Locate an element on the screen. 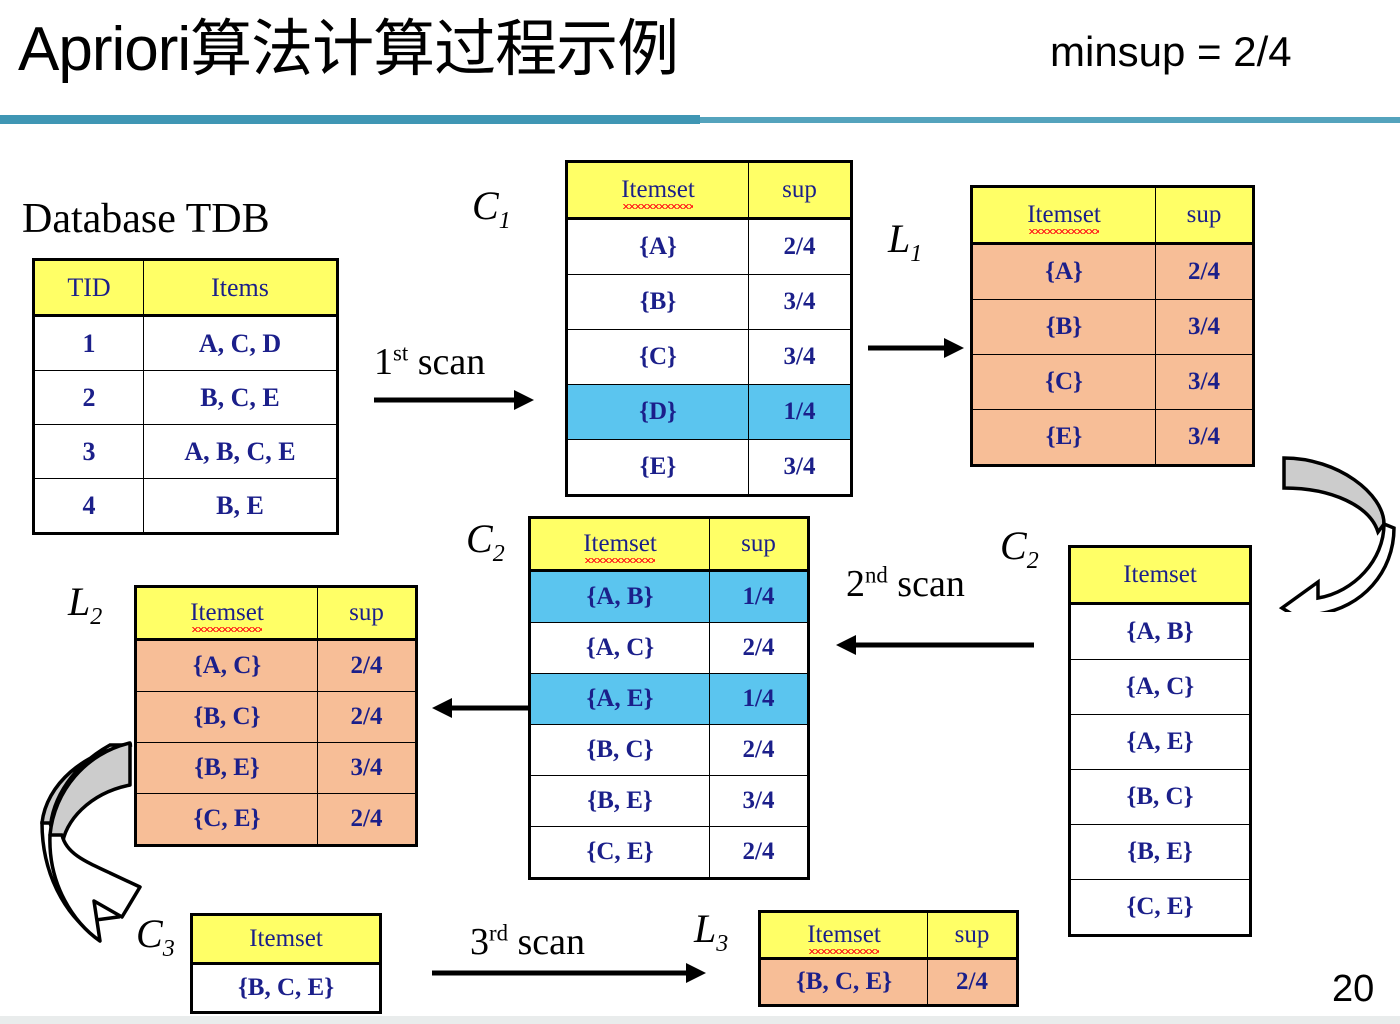  page-number: 20 is located at coordinates (1353, 989).